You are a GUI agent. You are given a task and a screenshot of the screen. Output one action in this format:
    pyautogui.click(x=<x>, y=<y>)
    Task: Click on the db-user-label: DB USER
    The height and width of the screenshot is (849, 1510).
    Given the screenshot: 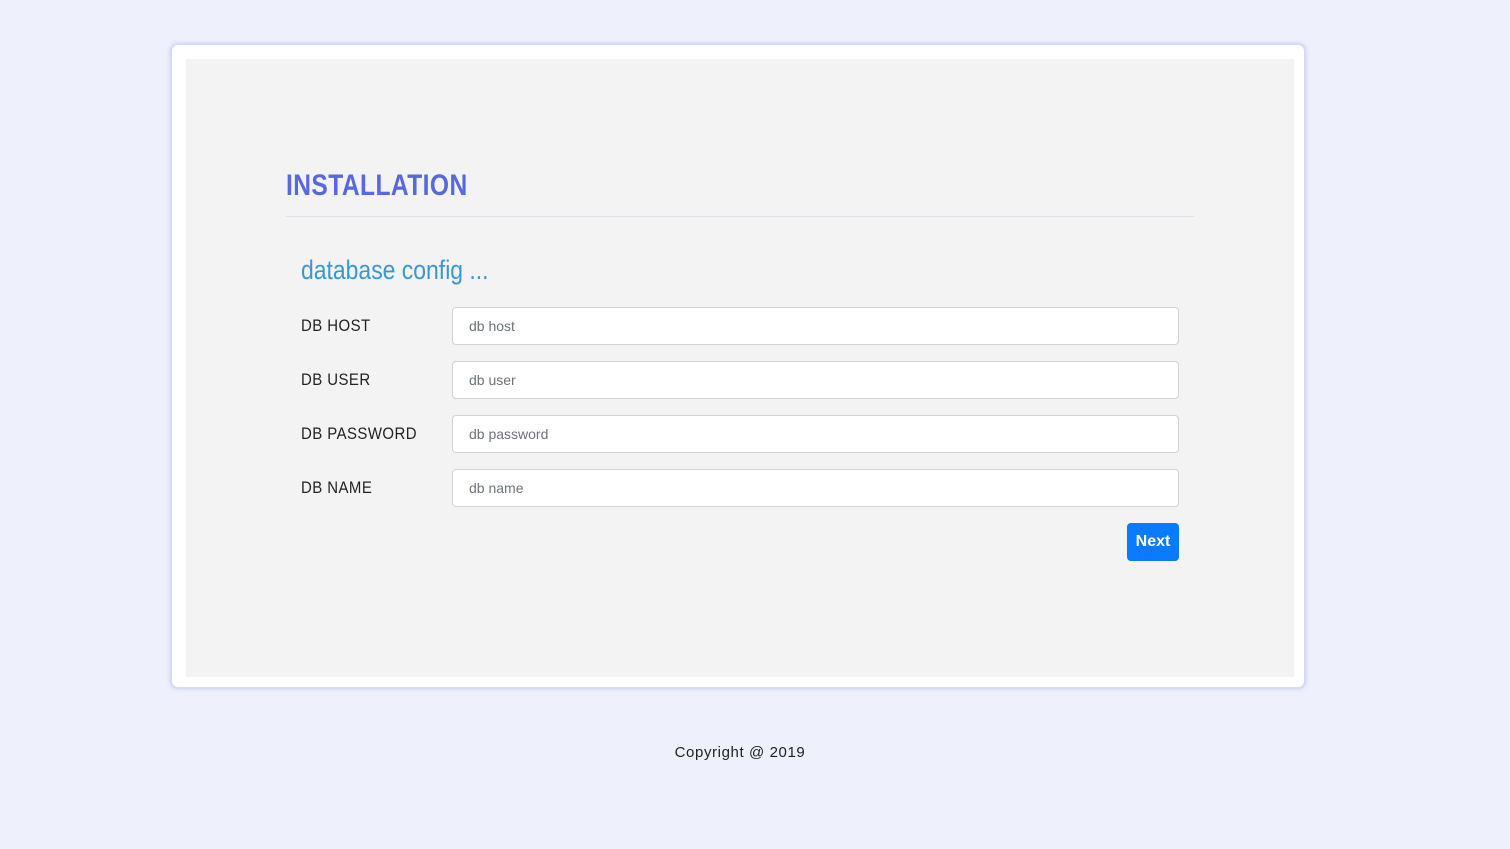 What is the action you would take?
    pyautogui.click(x=336, y=379)
    